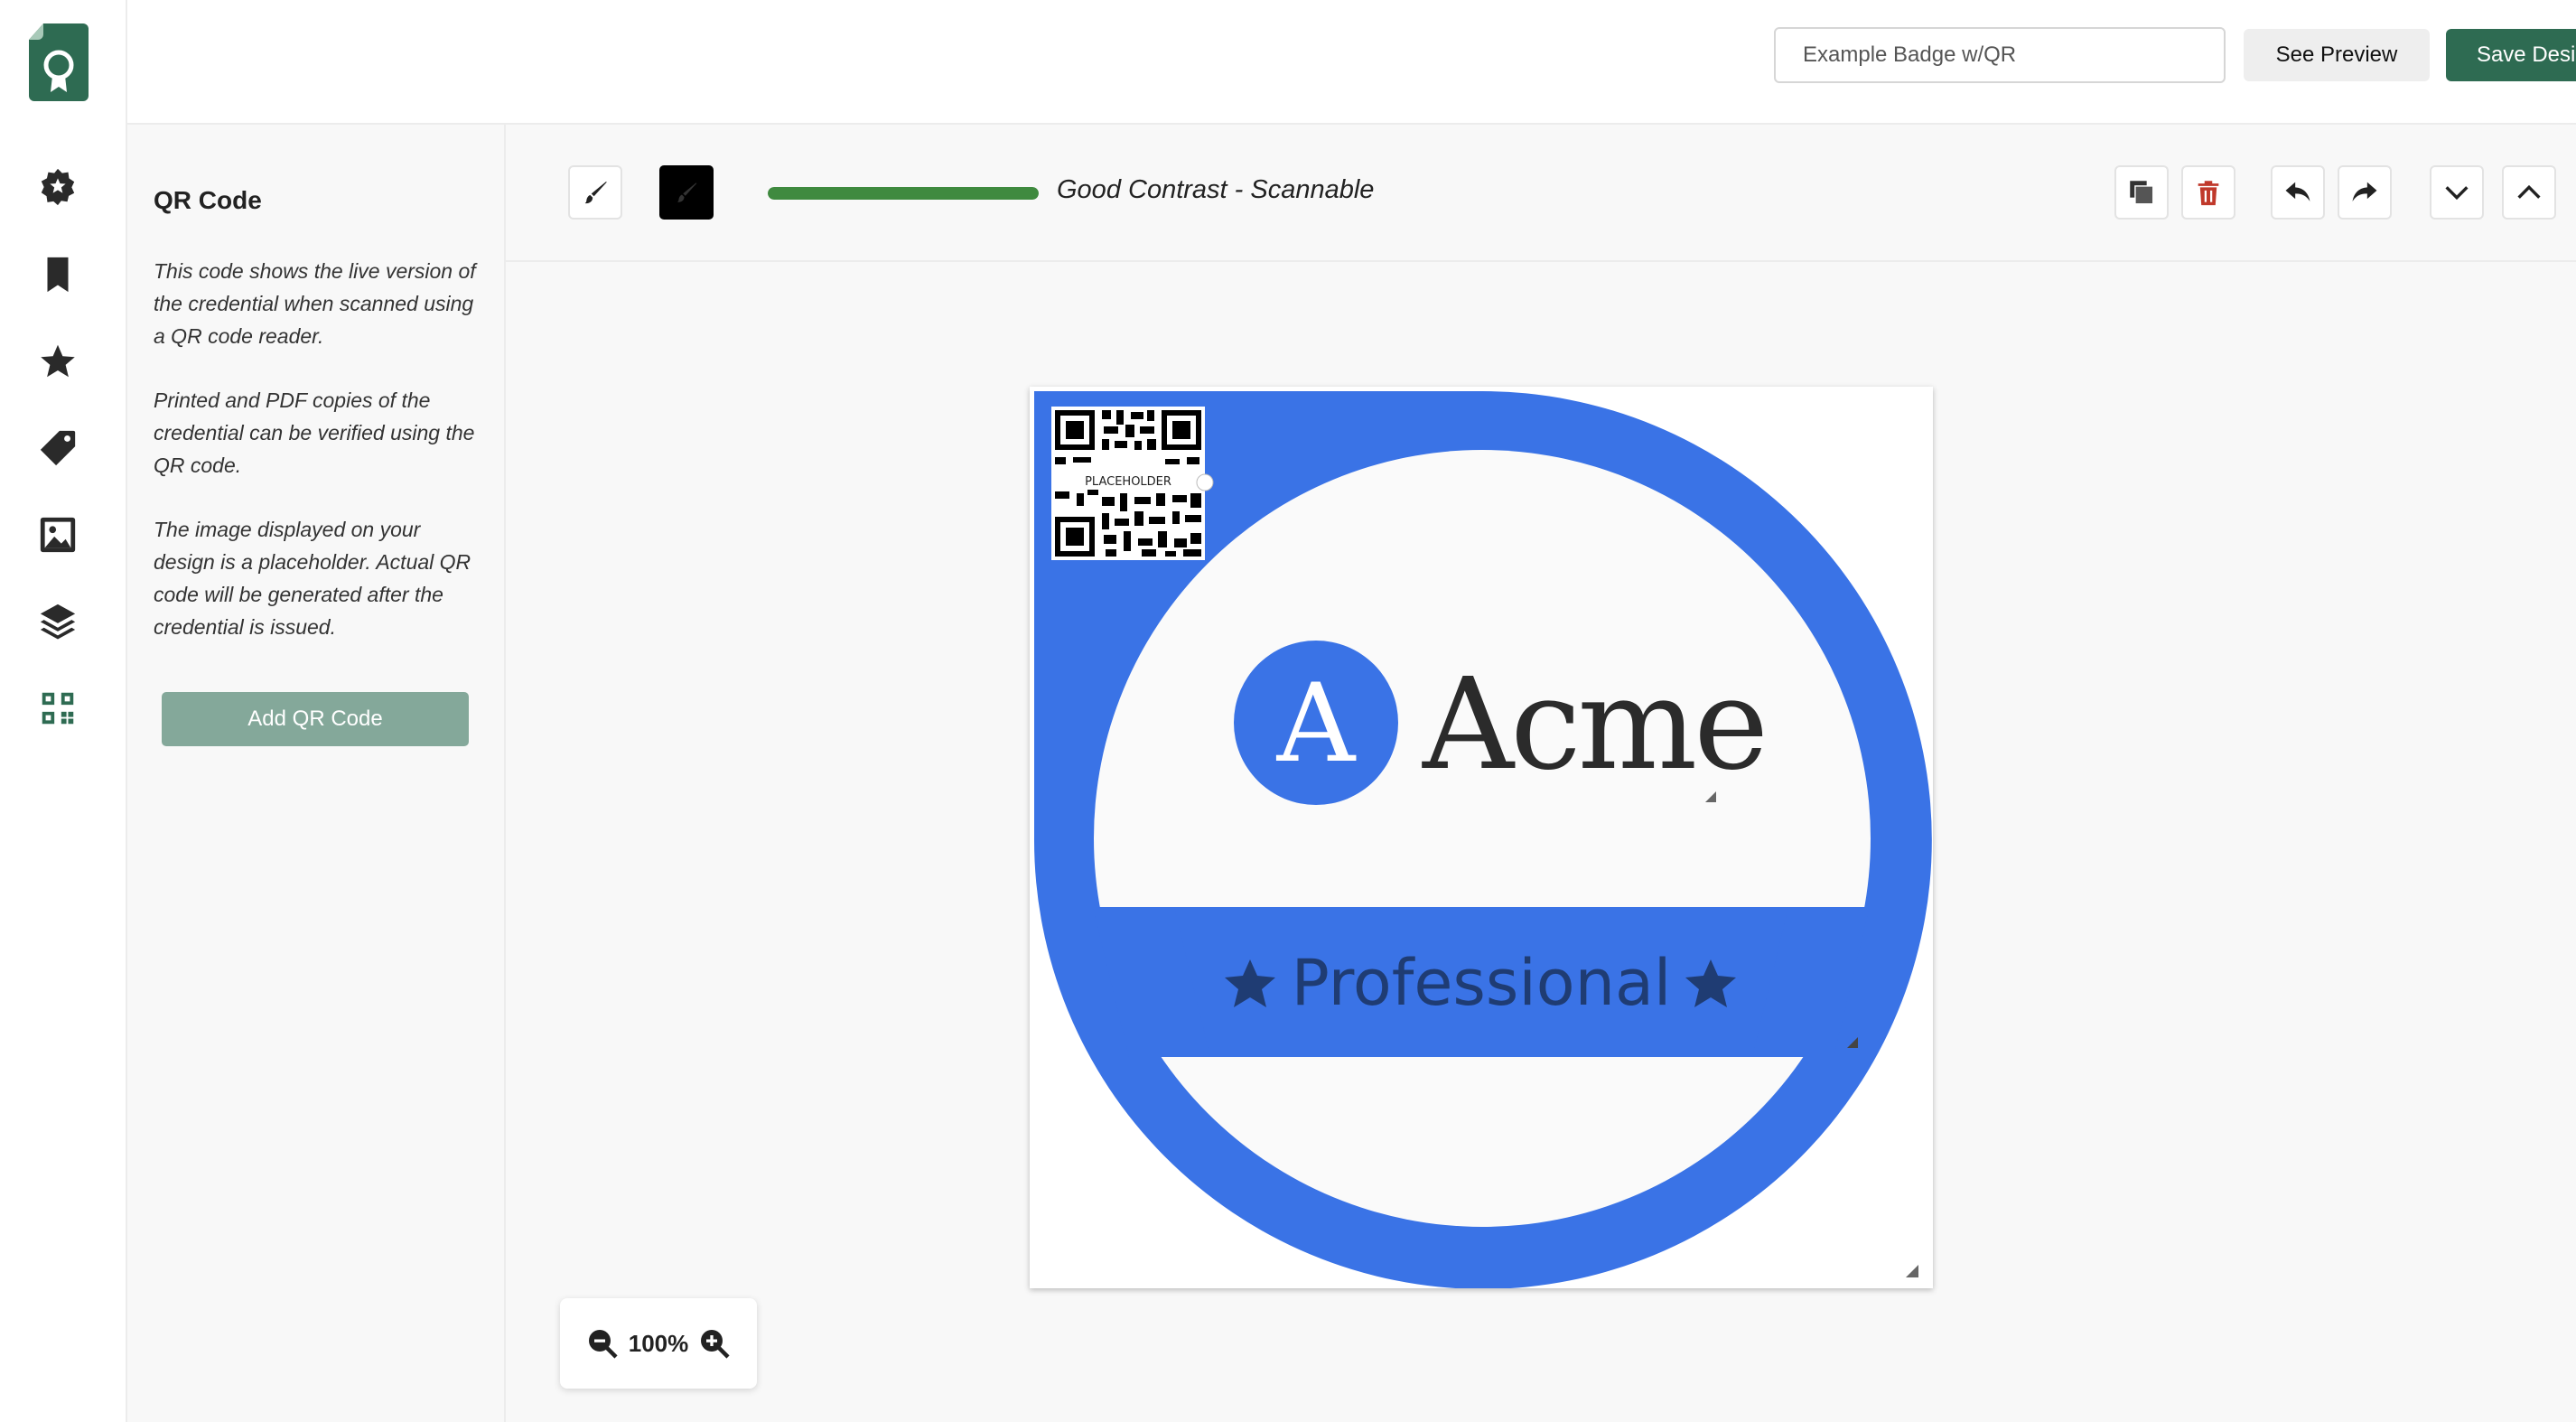 The image size is (2576, 1422). I want to click on chevron-down-icon, so click(2457, 193).